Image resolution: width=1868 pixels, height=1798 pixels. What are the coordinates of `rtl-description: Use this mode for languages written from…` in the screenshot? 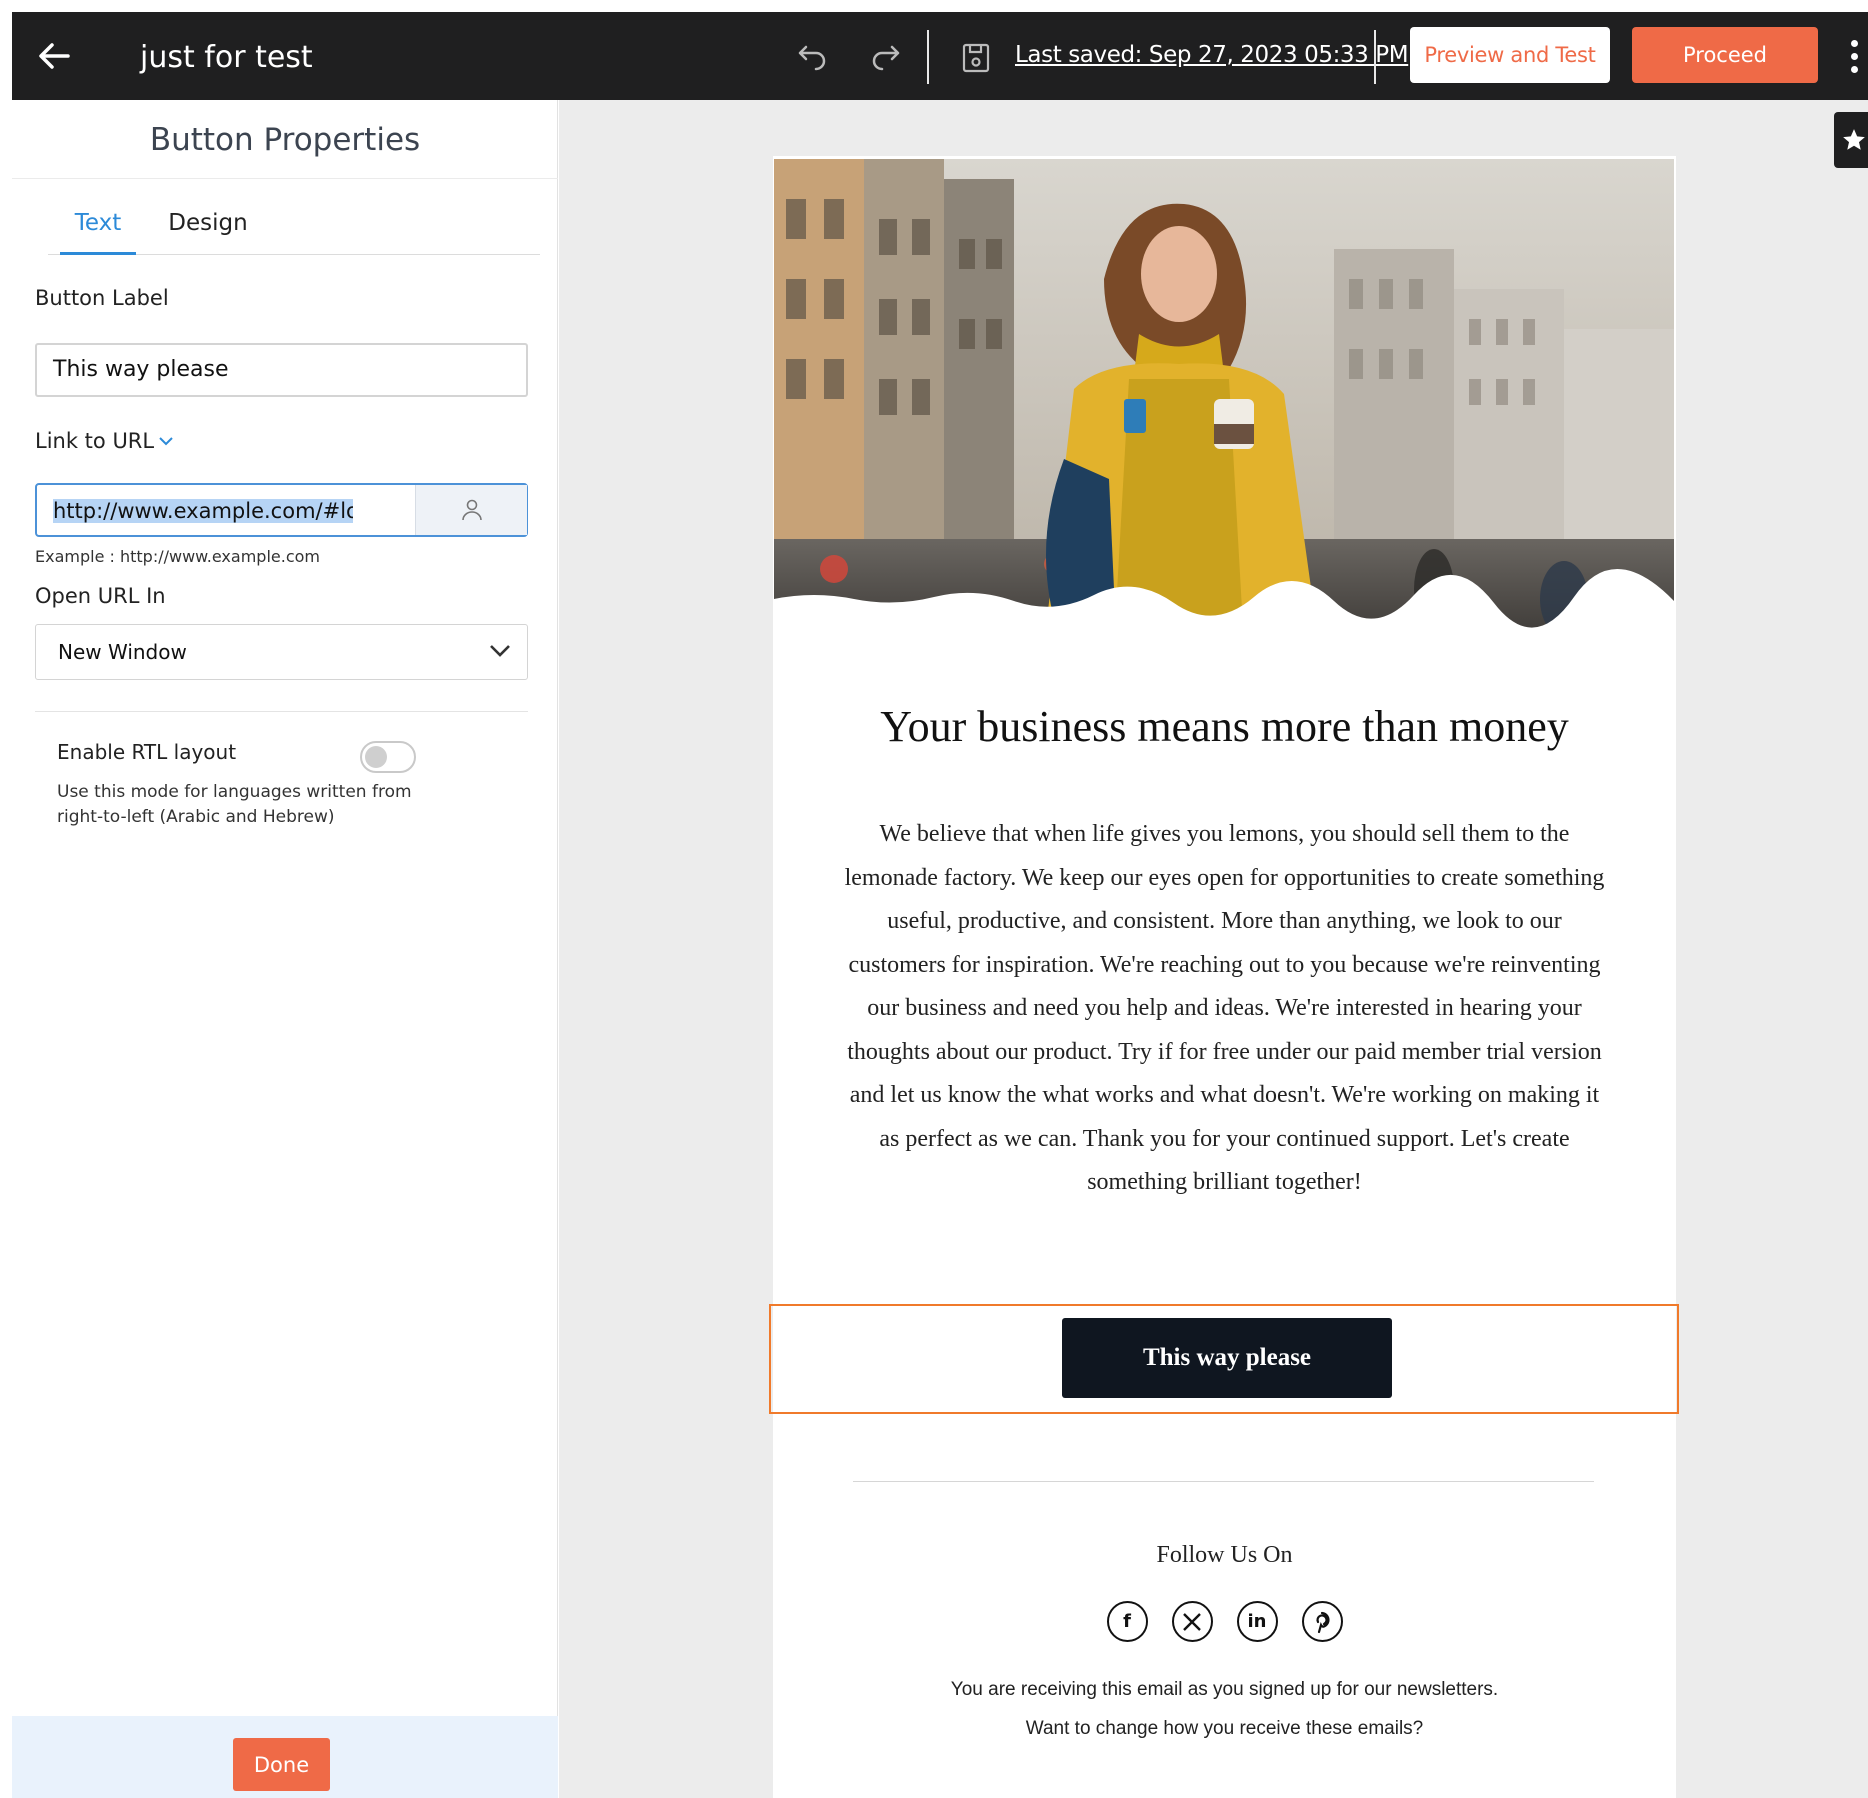 It's located at (234, 804).